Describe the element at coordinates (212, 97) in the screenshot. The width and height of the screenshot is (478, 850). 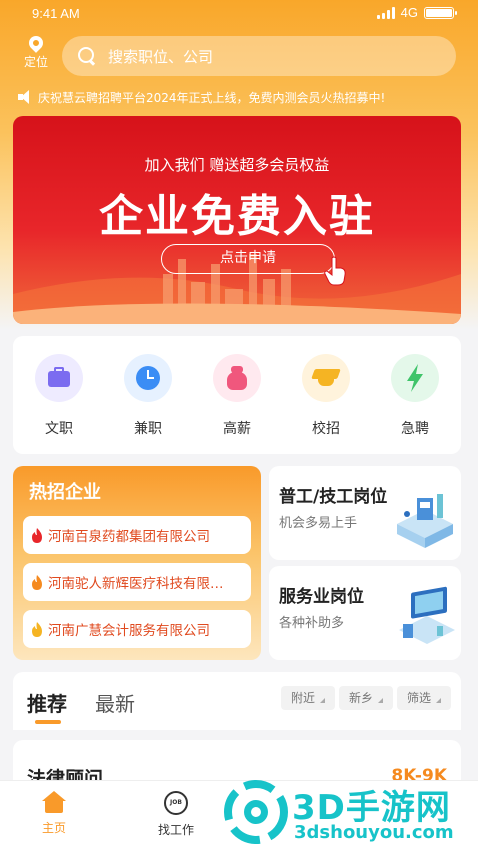
I see `notice-text: 庆祝慧云聘招聘平台2024年正式上线，免费内测会员火热招募中!` at that location.